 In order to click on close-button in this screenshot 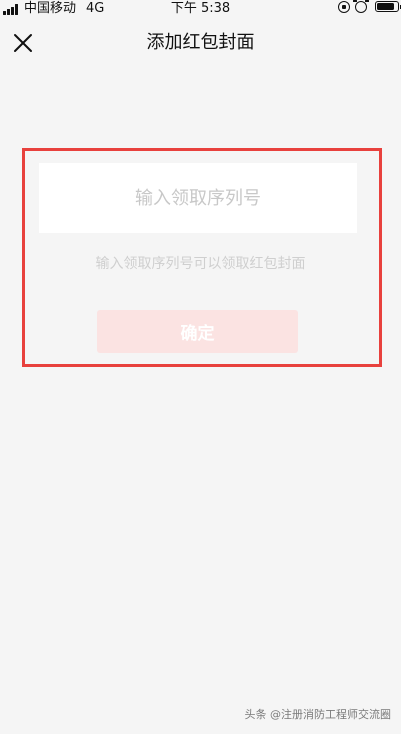, I will do `click(23, 43)`.